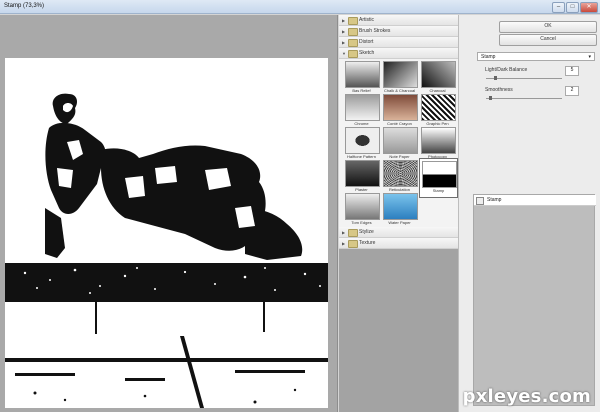  I want to click on balance-input: 5, so click(572, 71).